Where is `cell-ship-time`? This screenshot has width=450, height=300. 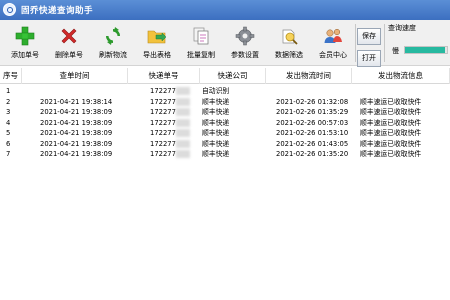 cell-ship-time is located at coordinates (314, 91).